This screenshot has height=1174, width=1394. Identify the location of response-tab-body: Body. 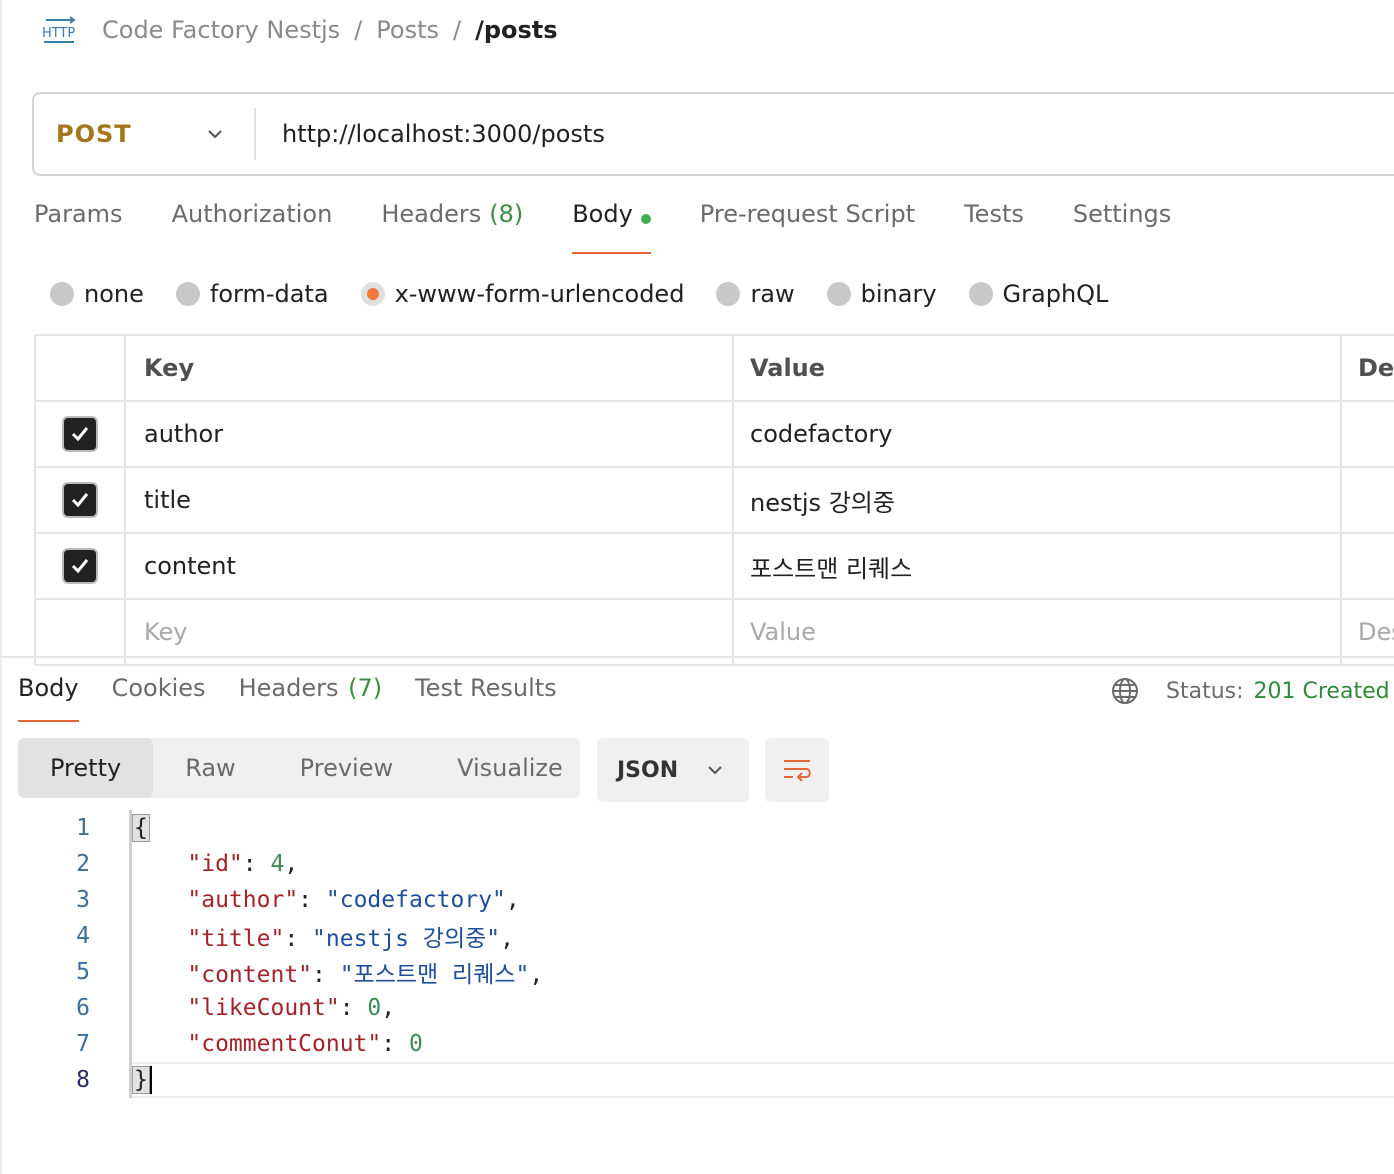
(48, 698).